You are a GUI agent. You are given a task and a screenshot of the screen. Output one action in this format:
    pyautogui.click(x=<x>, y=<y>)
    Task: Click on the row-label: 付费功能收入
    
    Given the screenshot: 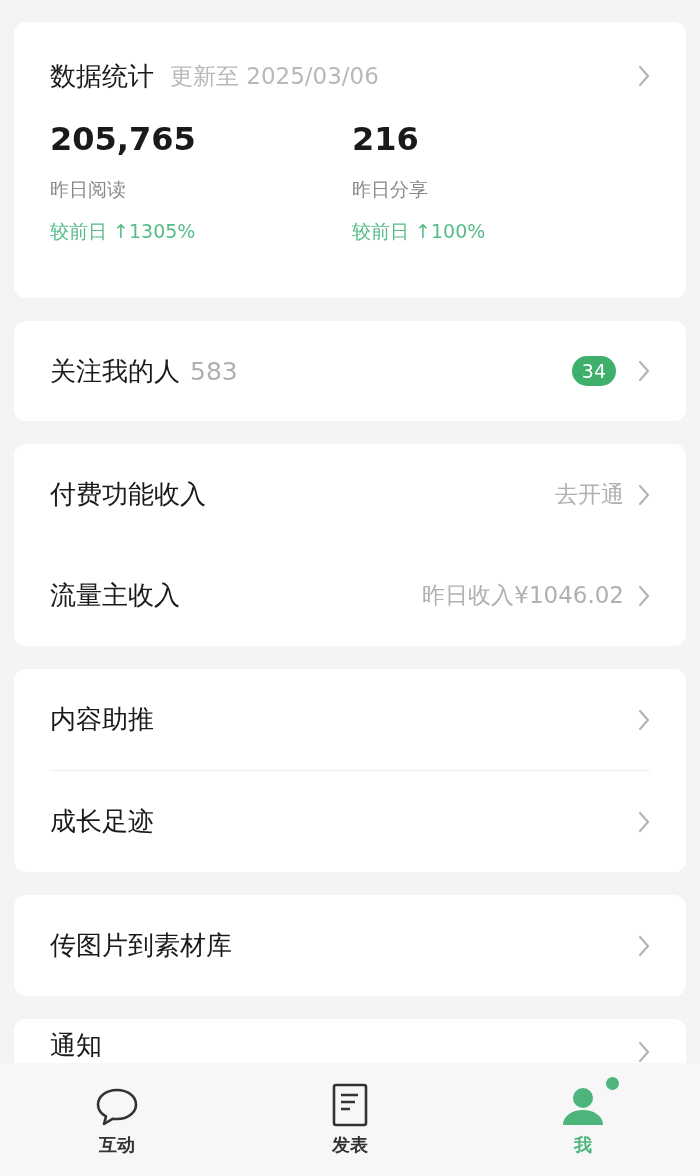 What is the action you would take?
    pyautogui.click(x=128, y=494)
    